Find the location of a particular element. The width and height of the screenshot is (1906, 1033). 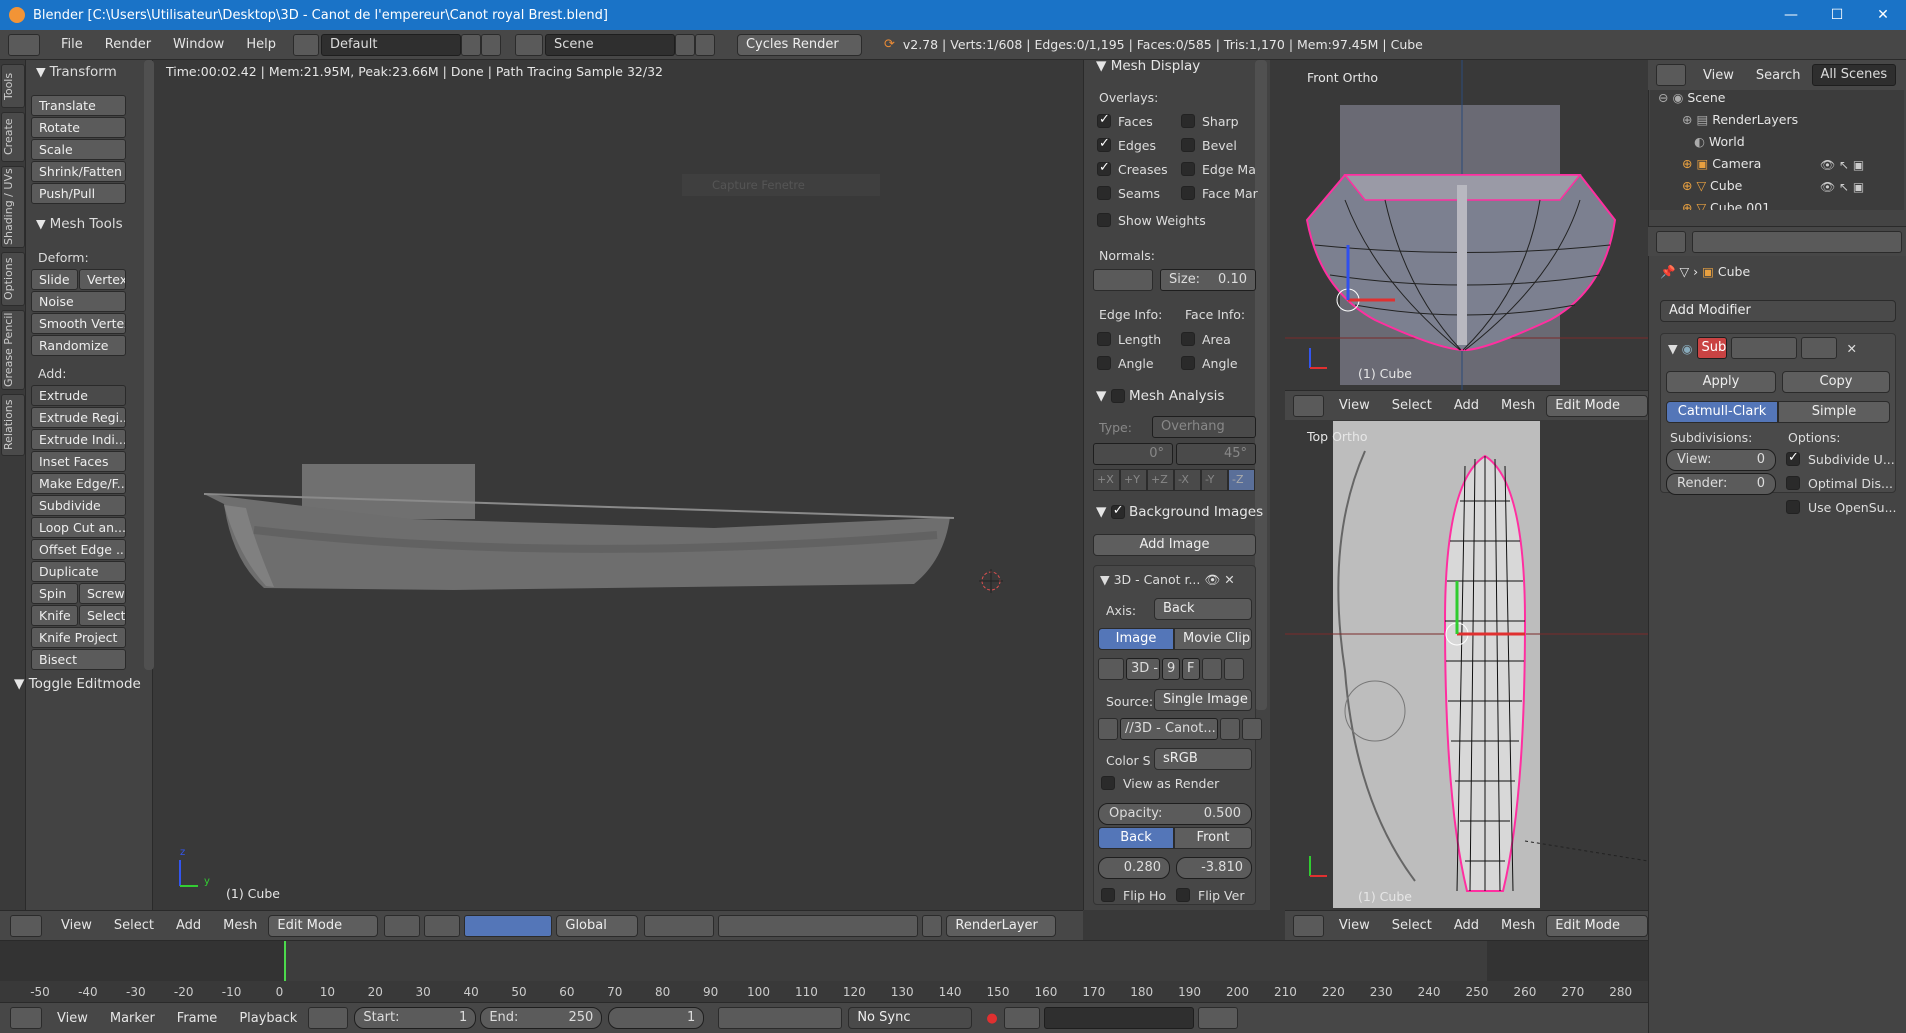

range-lock-icons is located at coordinates (328, 1018).